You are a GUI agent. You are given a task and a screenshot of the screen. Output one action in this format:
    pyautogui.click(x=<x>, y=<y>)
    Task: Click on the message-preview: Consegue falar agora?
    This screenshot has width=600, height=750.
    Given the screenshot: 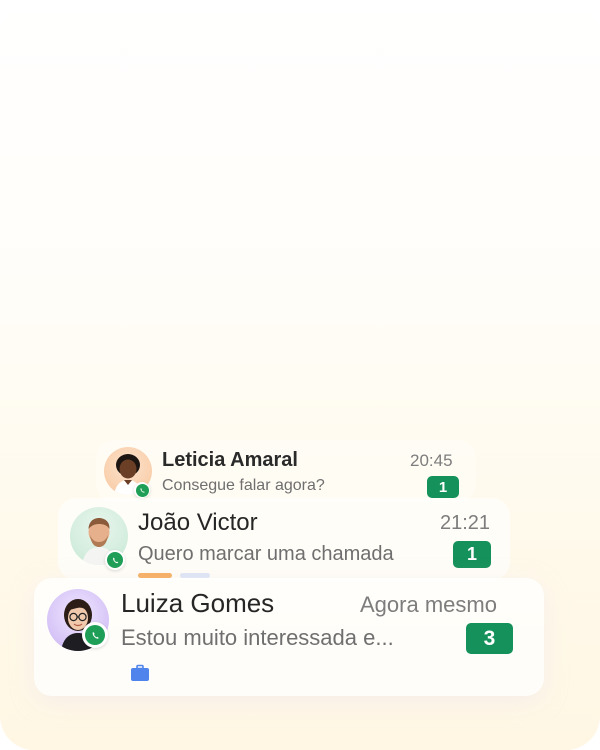 What is the action you would take?
    pyautogui.click(x=243, y=485)
    